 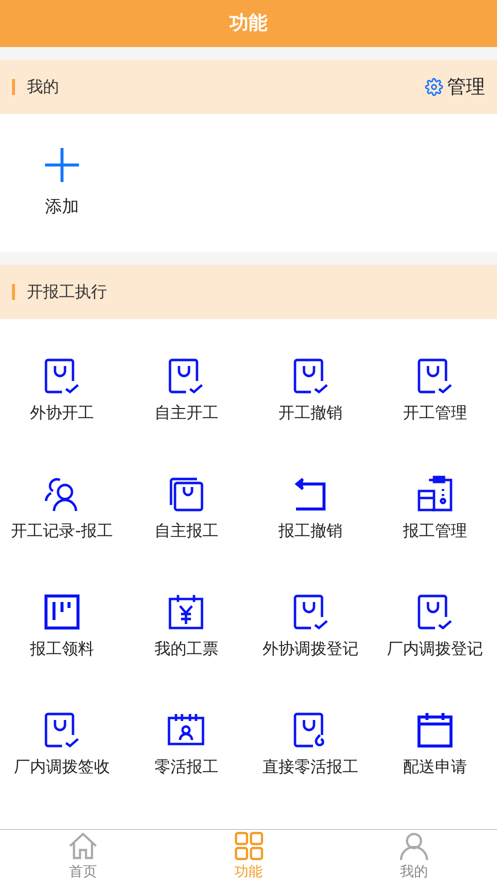 What do you see at coordinates (434, 651) in the screenshot?
I see `function-item: 厂内调拨登记` at bounding box center [434, 651].